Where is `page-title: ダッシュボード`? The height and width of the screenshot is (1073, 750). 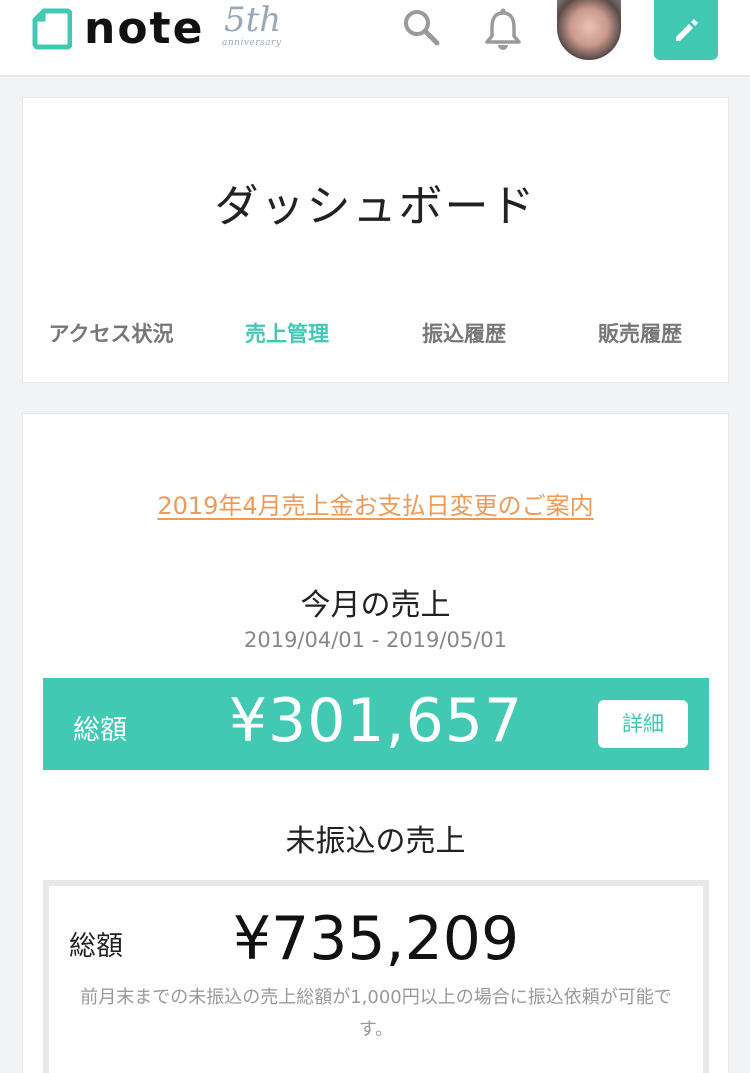 page-title: ダッシュボード is located at coordinates (375, 206).